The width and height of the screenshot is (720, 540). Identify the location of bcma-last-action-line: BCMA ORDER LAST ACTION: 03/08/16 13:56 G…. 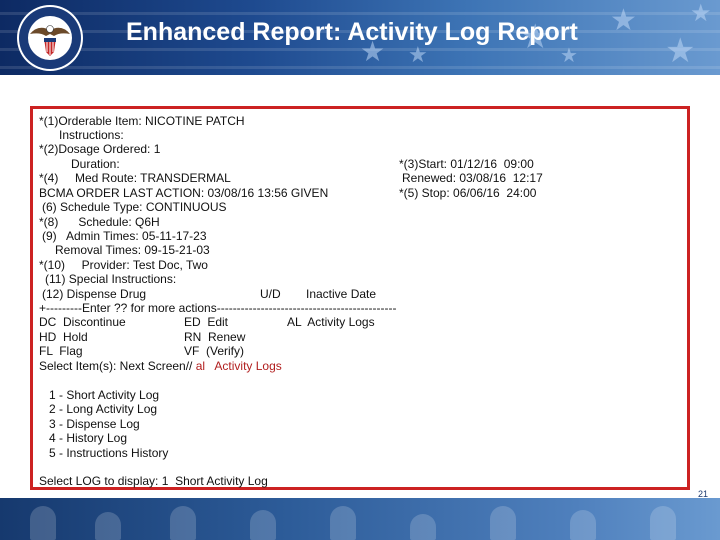
(184, 193).